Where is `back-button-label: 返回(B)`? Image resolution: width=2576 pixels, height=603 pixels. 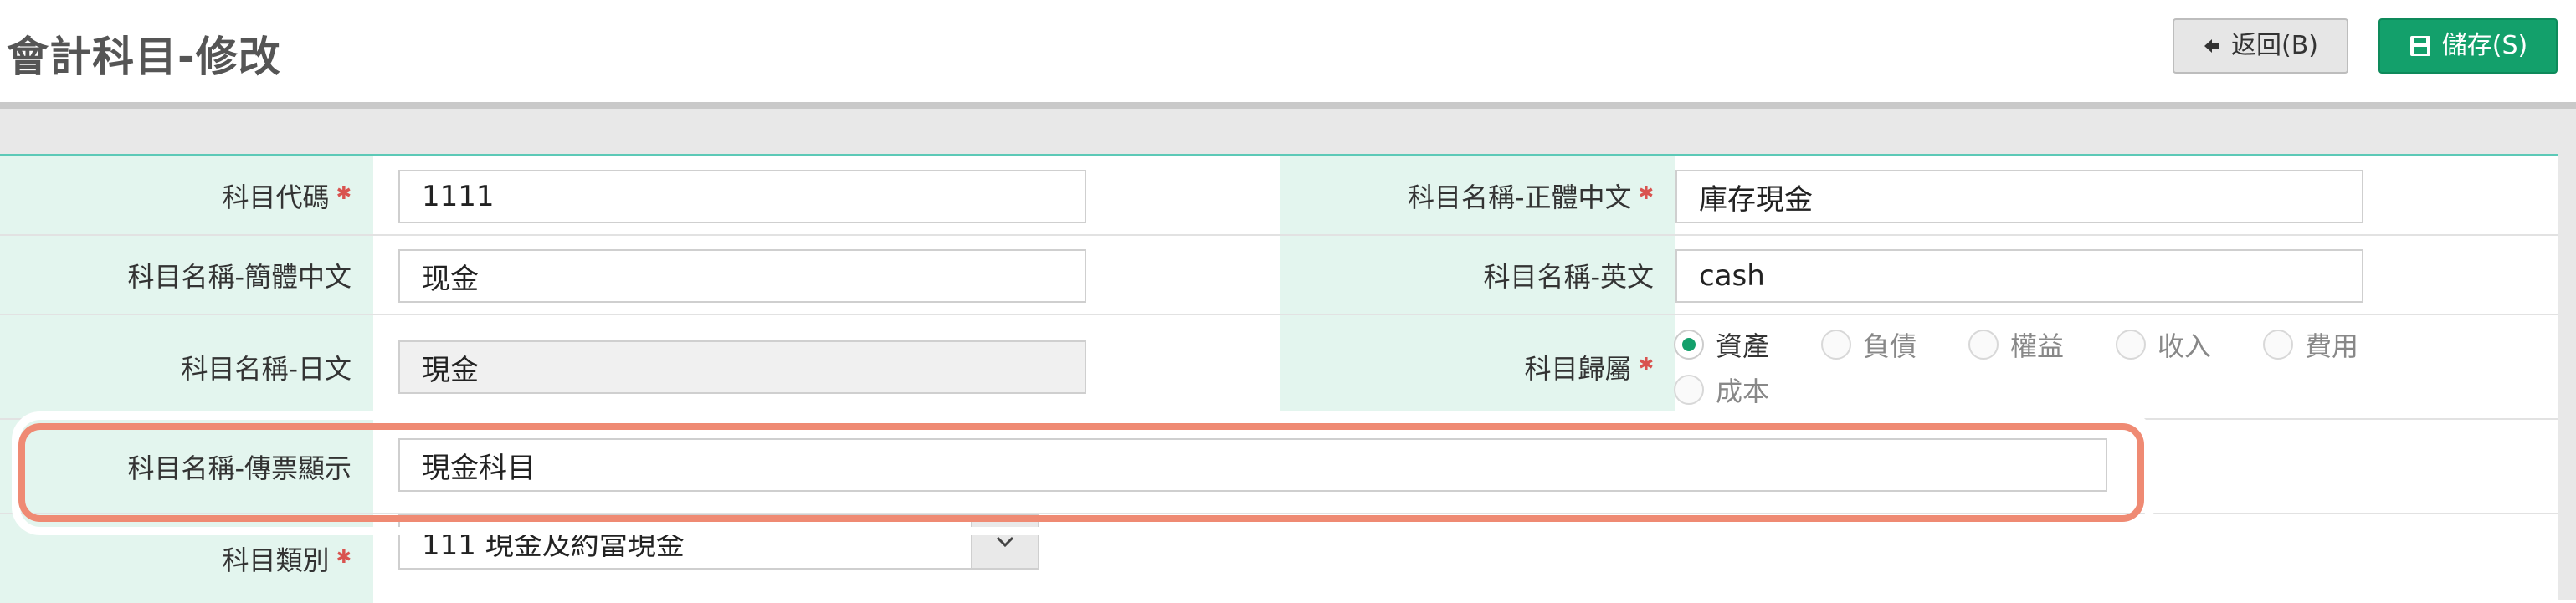
back-button-label: 返回(B) is located at coordinates (2274, 45).